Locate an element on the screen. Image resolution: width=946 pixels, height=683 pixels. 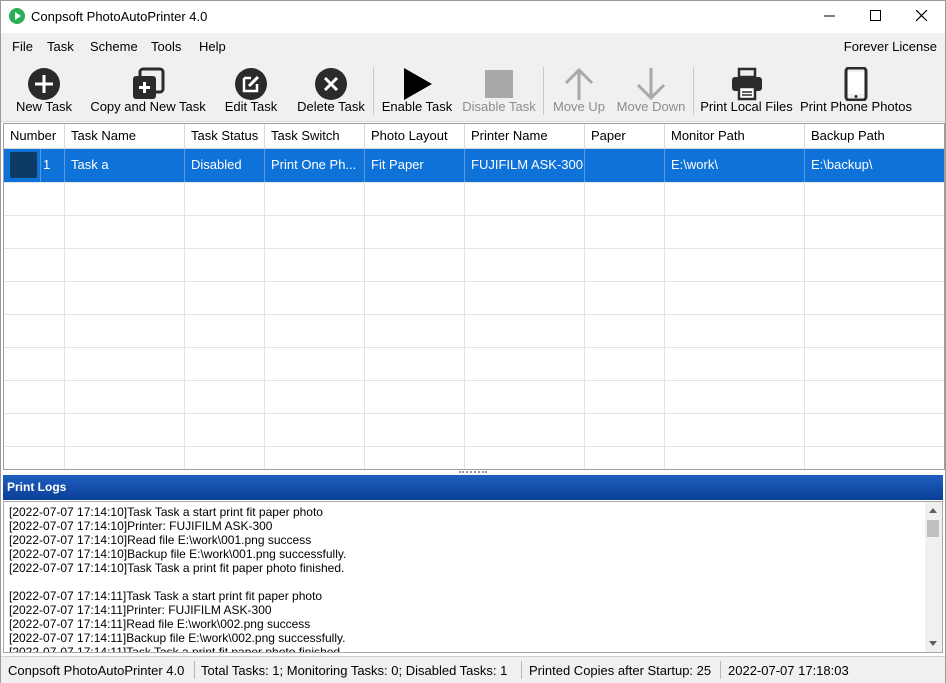
close-button is located at coordinates (922, 16).